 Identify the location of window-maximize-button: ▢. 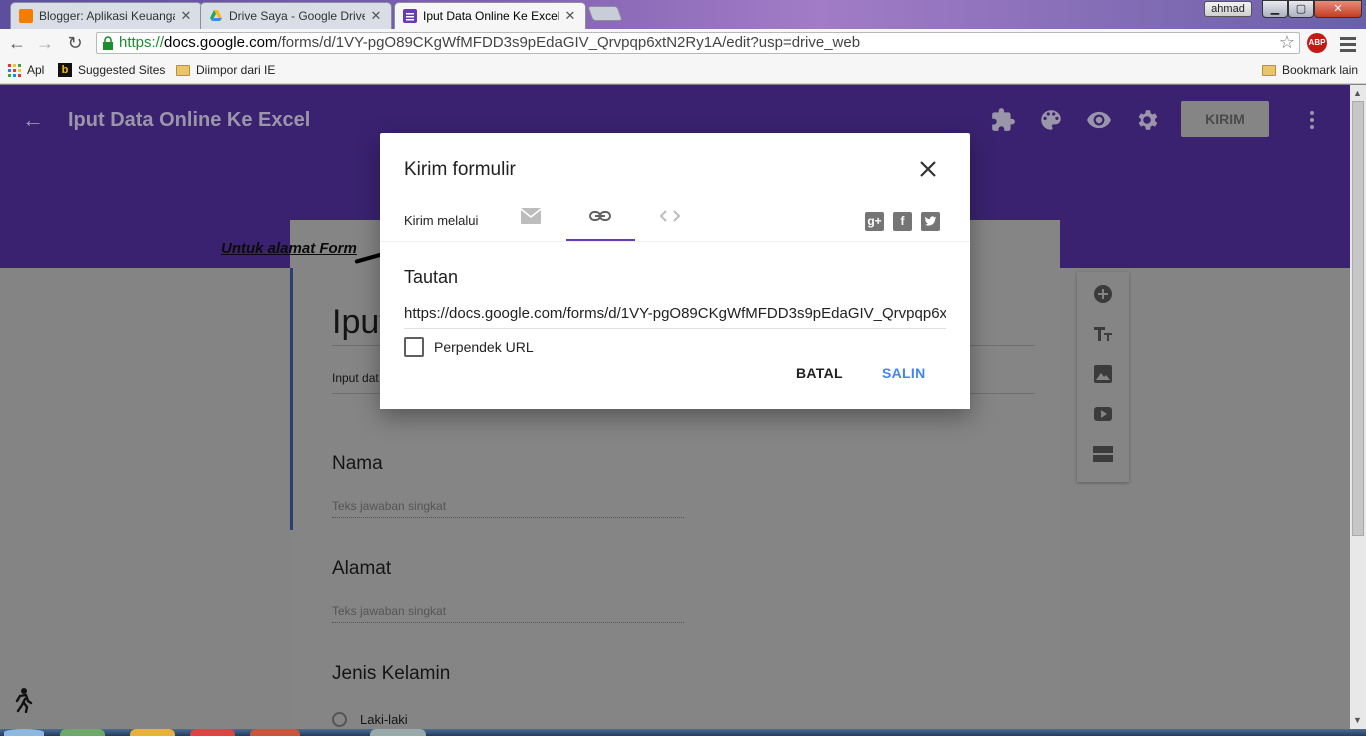
(1301, 9).